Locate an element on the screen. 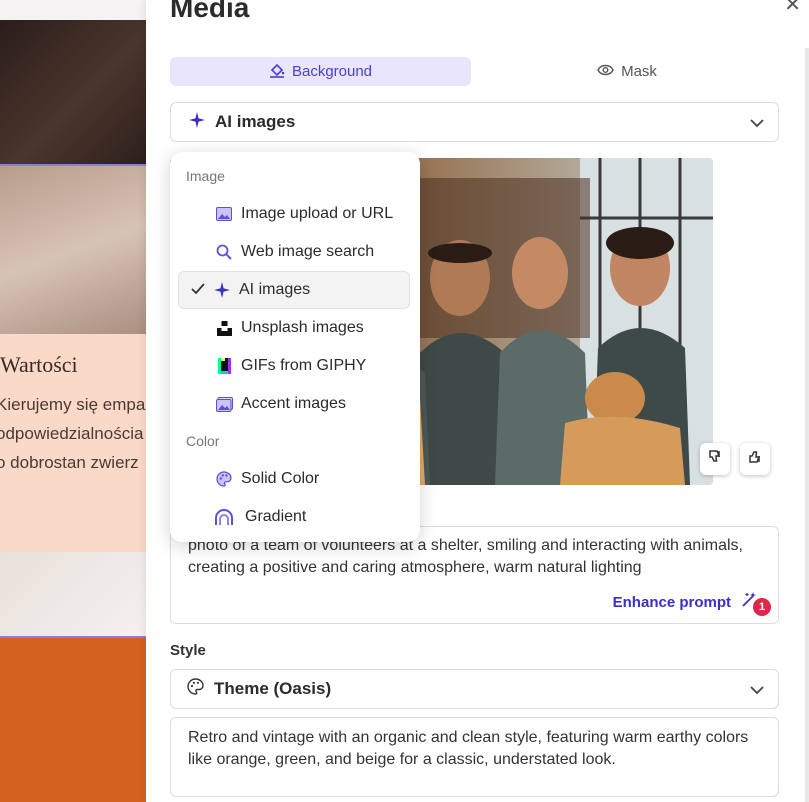 This screenshot has width=809, height=802. thumbs-down-button is located at coordinates (715, 459).